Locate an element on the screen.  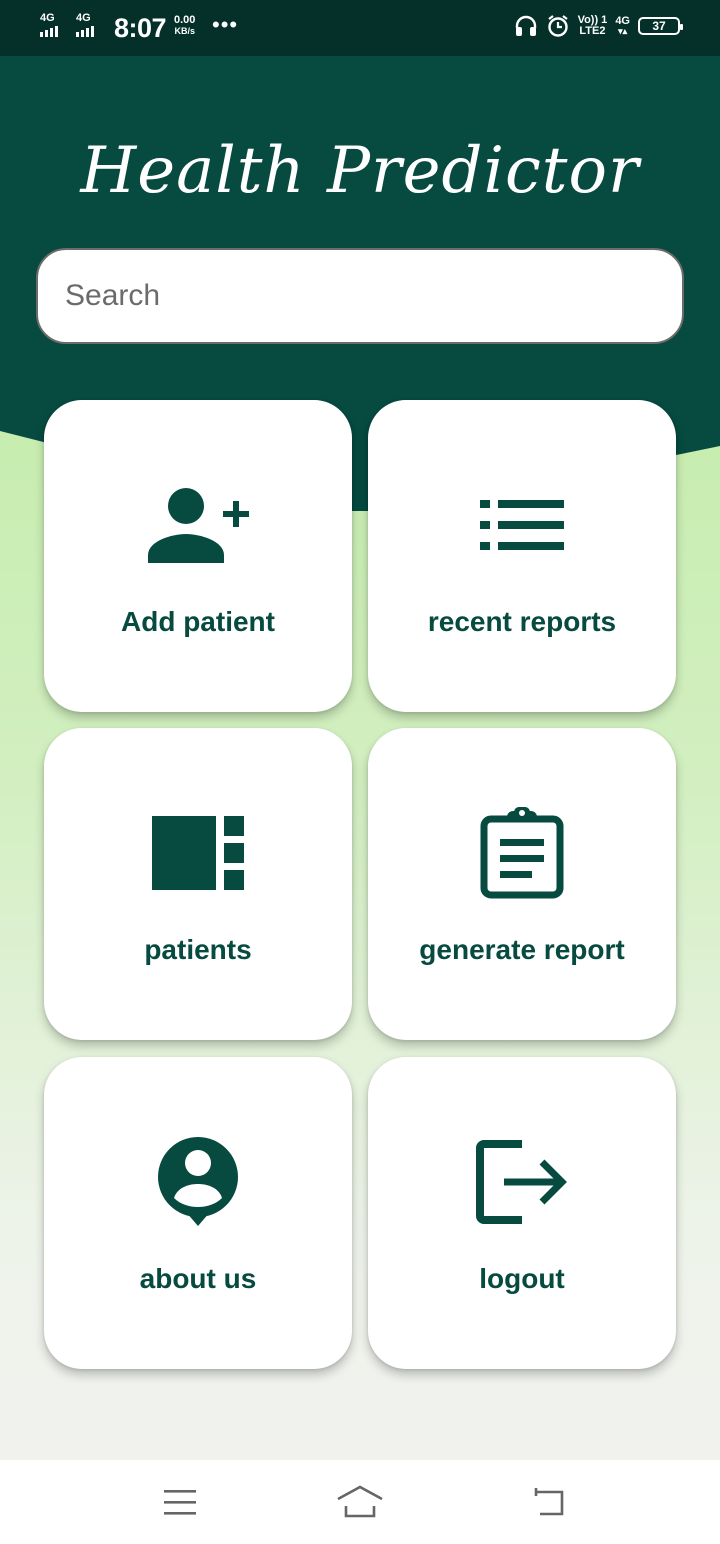
network-speed: 0.00 KB/s is located at coordinates (184, 26).